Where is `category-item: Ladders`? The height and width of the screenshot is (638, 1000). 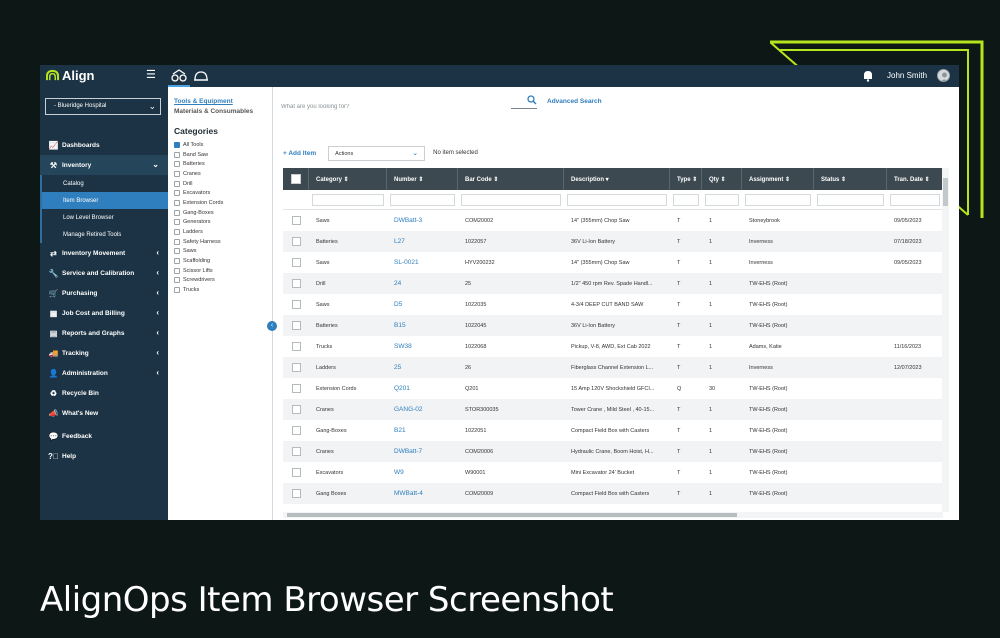
category-item: Ladders is located at coordinates (198, 232).